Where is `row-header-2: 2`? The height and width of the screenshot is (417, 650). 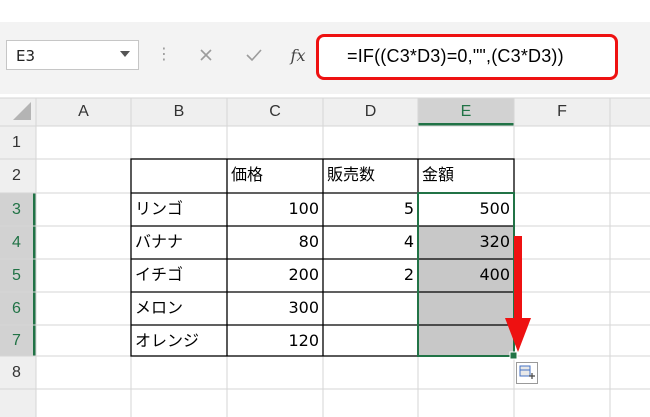 row-header-2: 2 is located at coordinates (16, 176).